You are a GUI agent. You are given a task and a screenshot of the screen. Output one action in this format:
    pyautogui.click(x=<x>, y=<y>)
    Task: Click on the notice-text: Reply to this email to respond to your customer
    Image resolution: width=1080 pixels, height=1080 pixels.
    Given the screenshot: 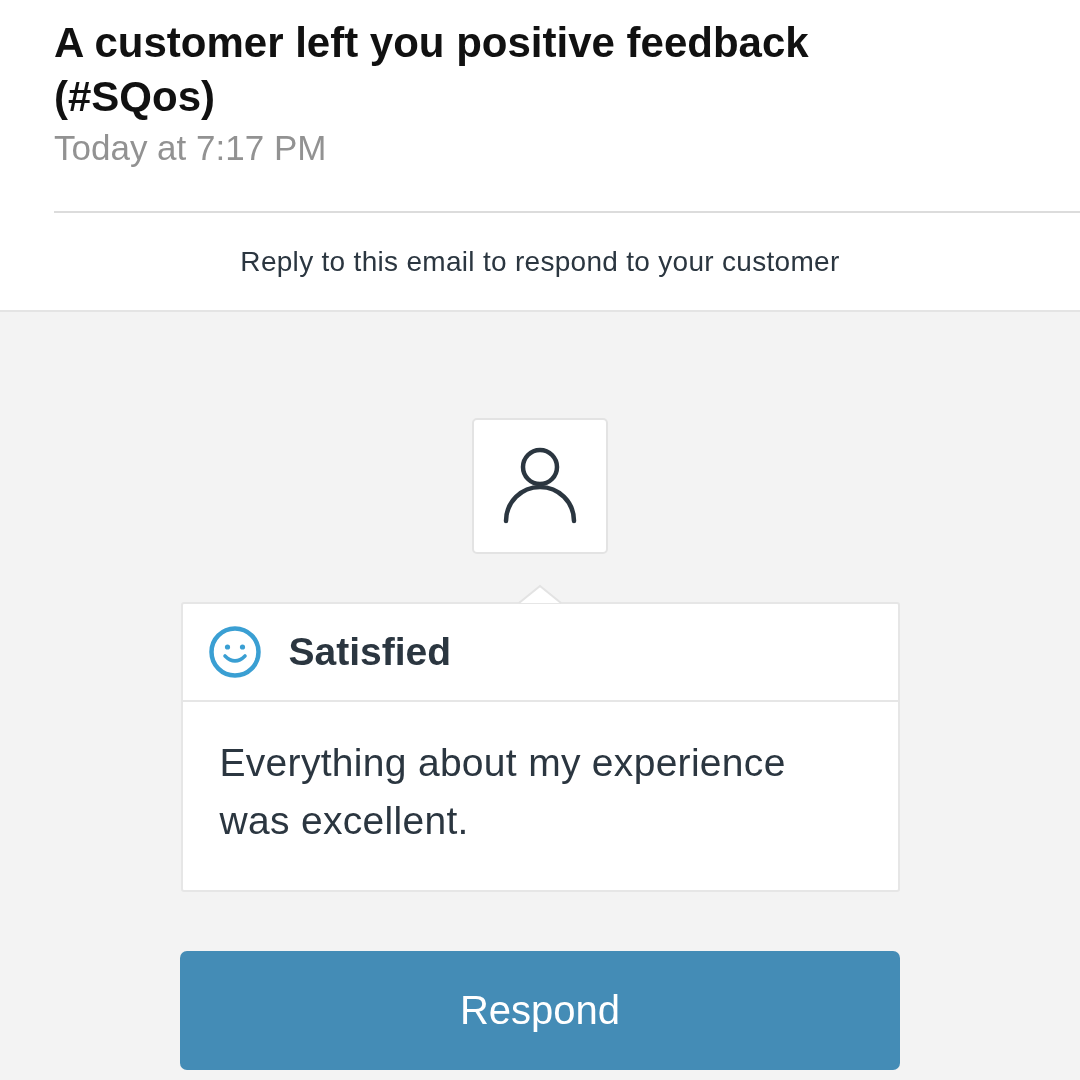 What is the action you would take?
    pyautogui.click(x=540, y=261)
    